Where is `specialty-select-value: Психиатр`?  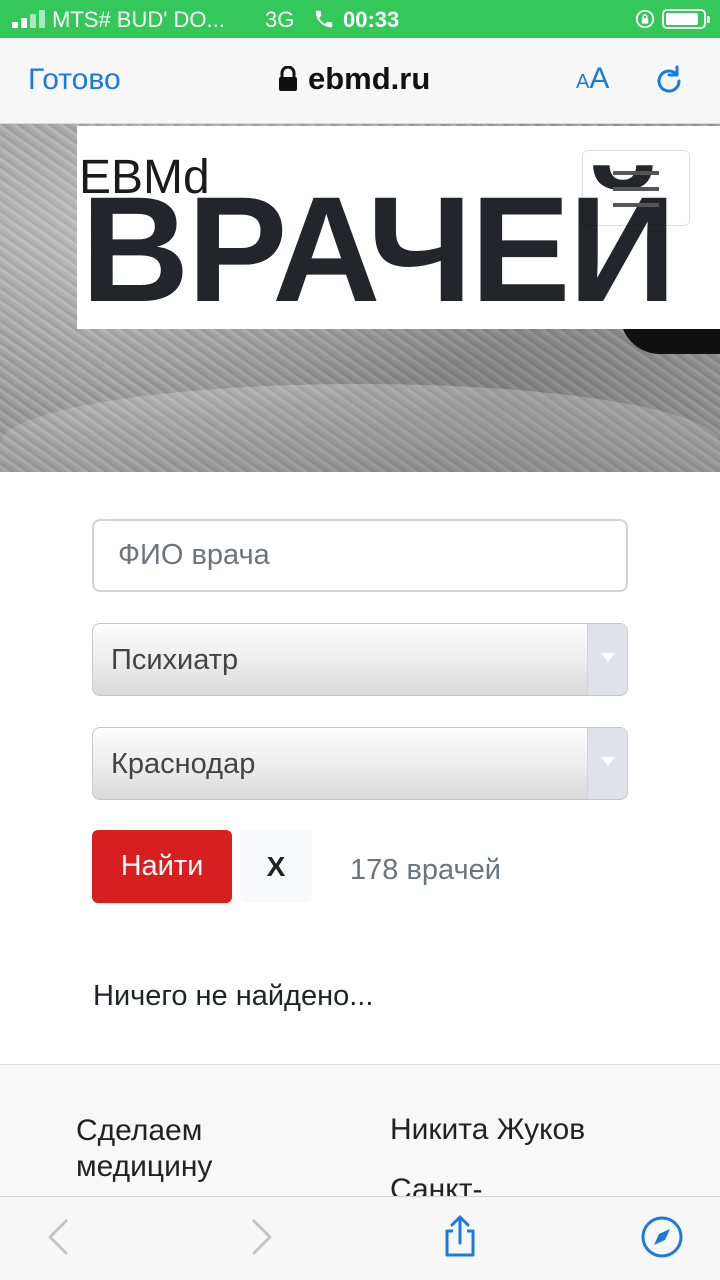
specialty-select-value: Психиатр is located at coordinates (175, 660).